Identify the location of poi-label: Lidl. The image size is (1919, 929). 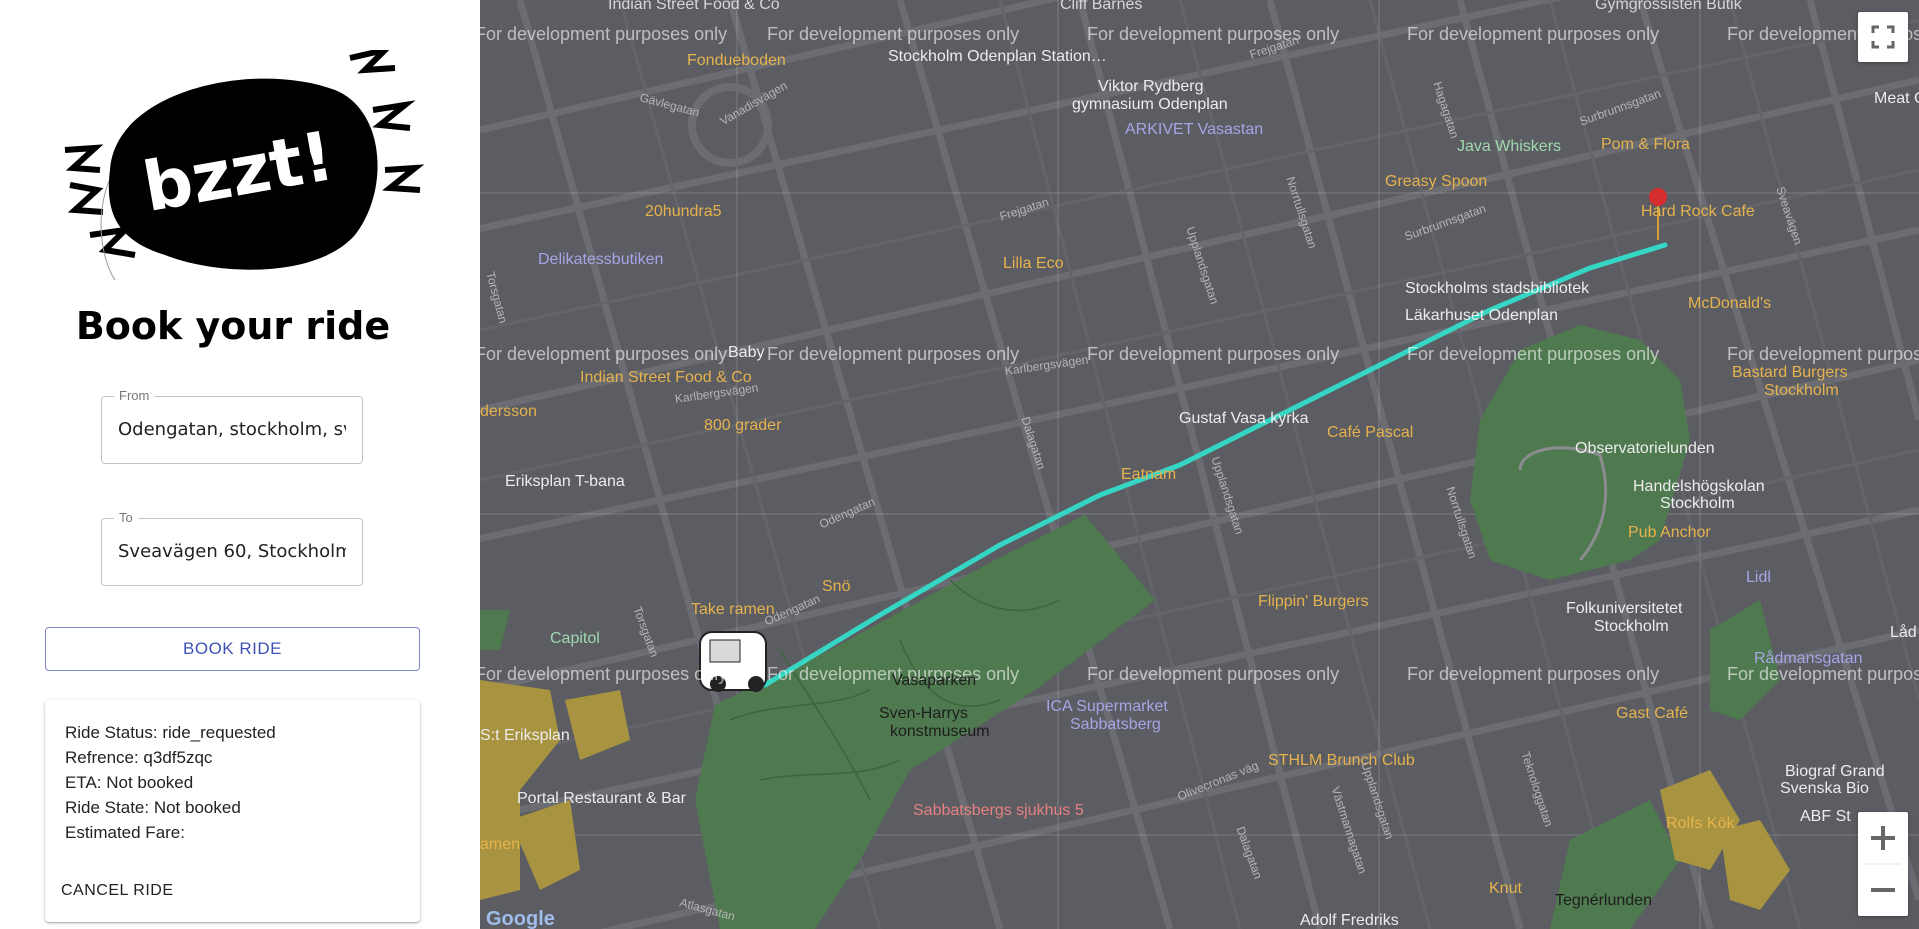
(1758, 578).